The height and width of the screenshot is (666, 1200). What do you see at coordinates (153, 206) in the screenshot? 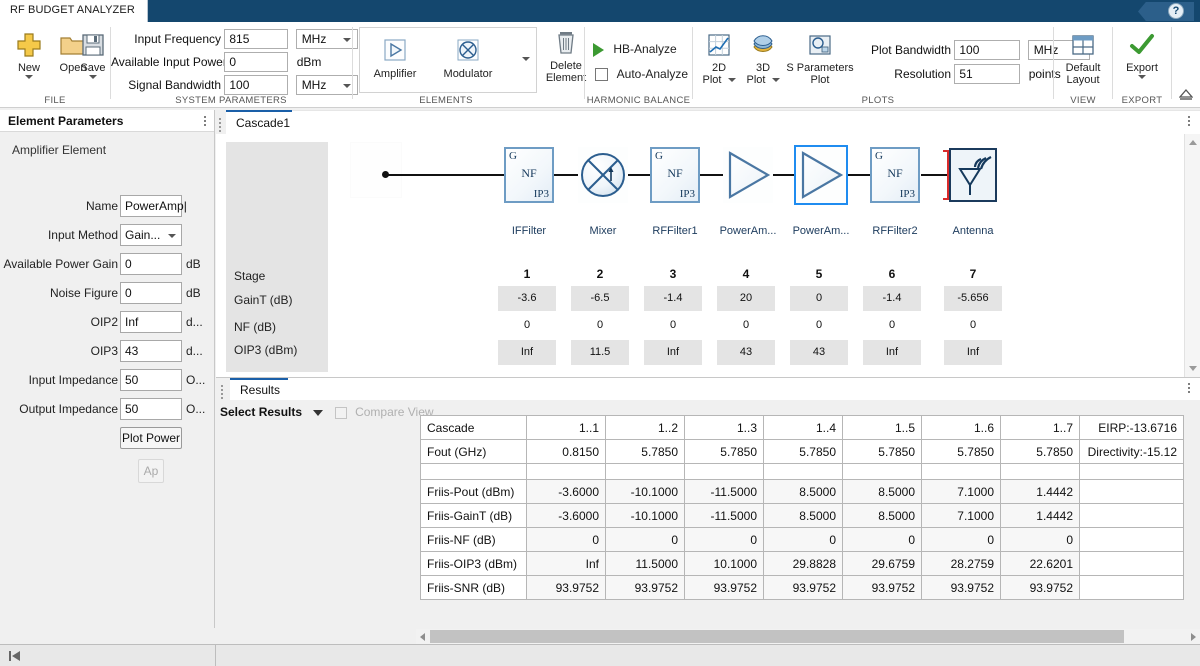
I see `name-input: PowerAmp|` at bounding box center [153, 206].